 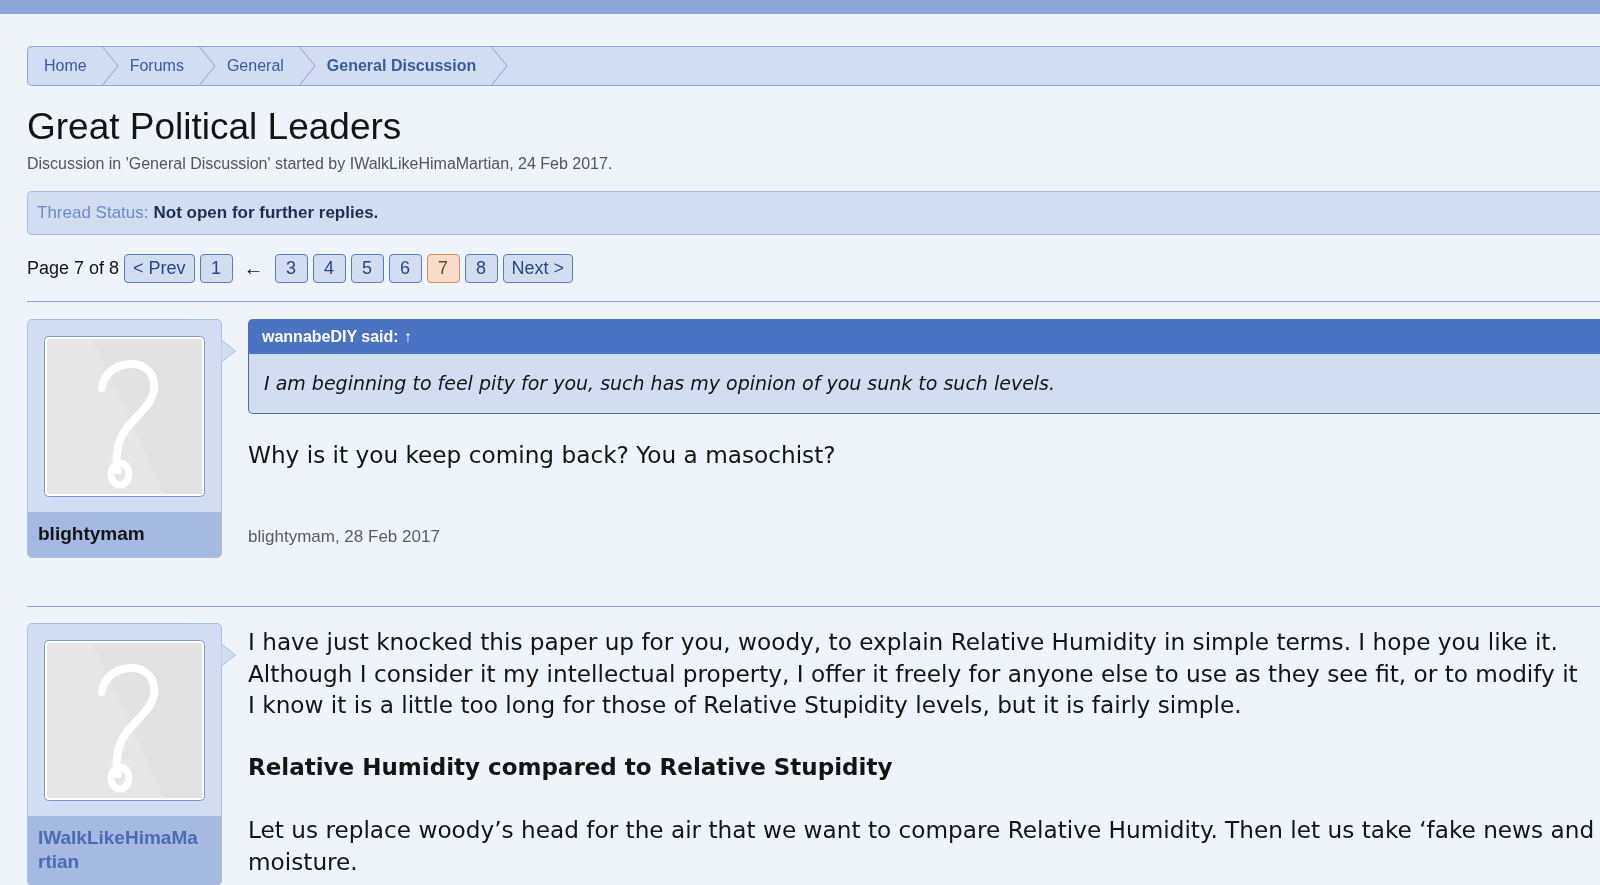 I want to click on post-text-line: I have just knocked this paper up for you, woody, to explain Relative Humidity in simple terms. I hope you like it., so click(x=903, y=642).